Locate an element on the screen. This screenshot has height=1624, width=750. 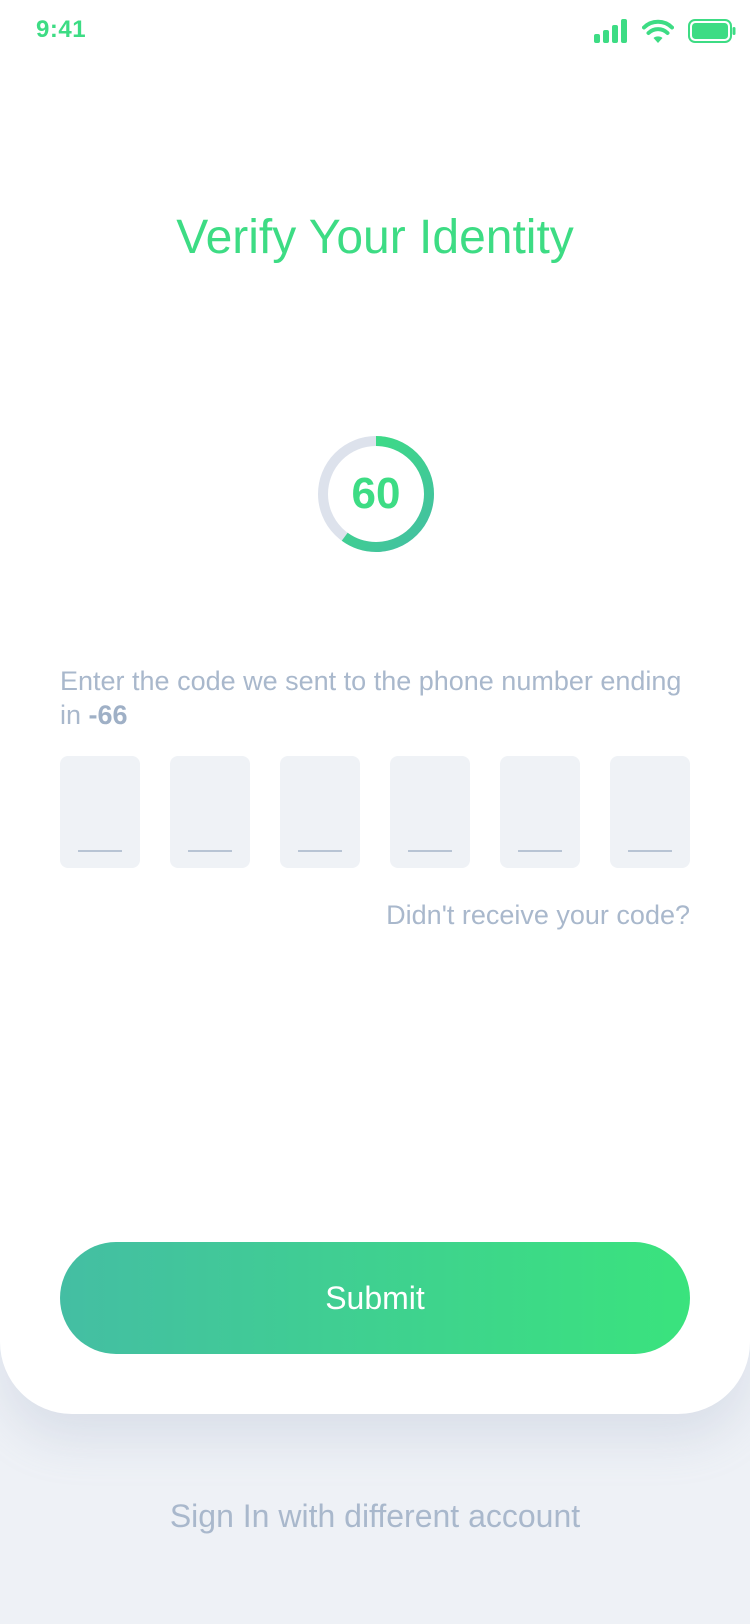
switch-account-link: Sign In with different account is located at coordinates (375, 1516).